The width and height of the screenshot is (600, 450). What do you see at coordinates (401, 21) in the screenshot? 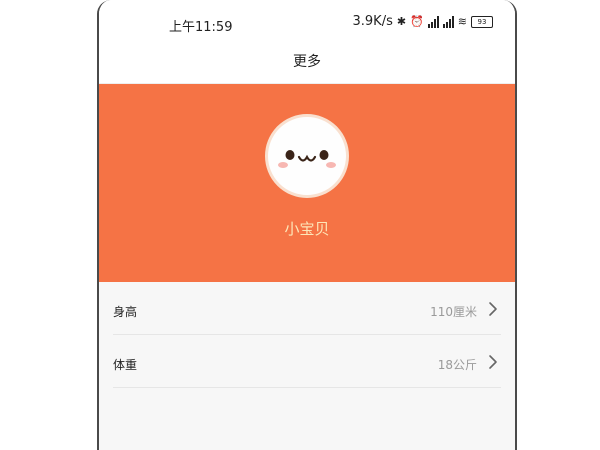
I see `bluetooth-icon: ✱` at bounding box center [401, 21].